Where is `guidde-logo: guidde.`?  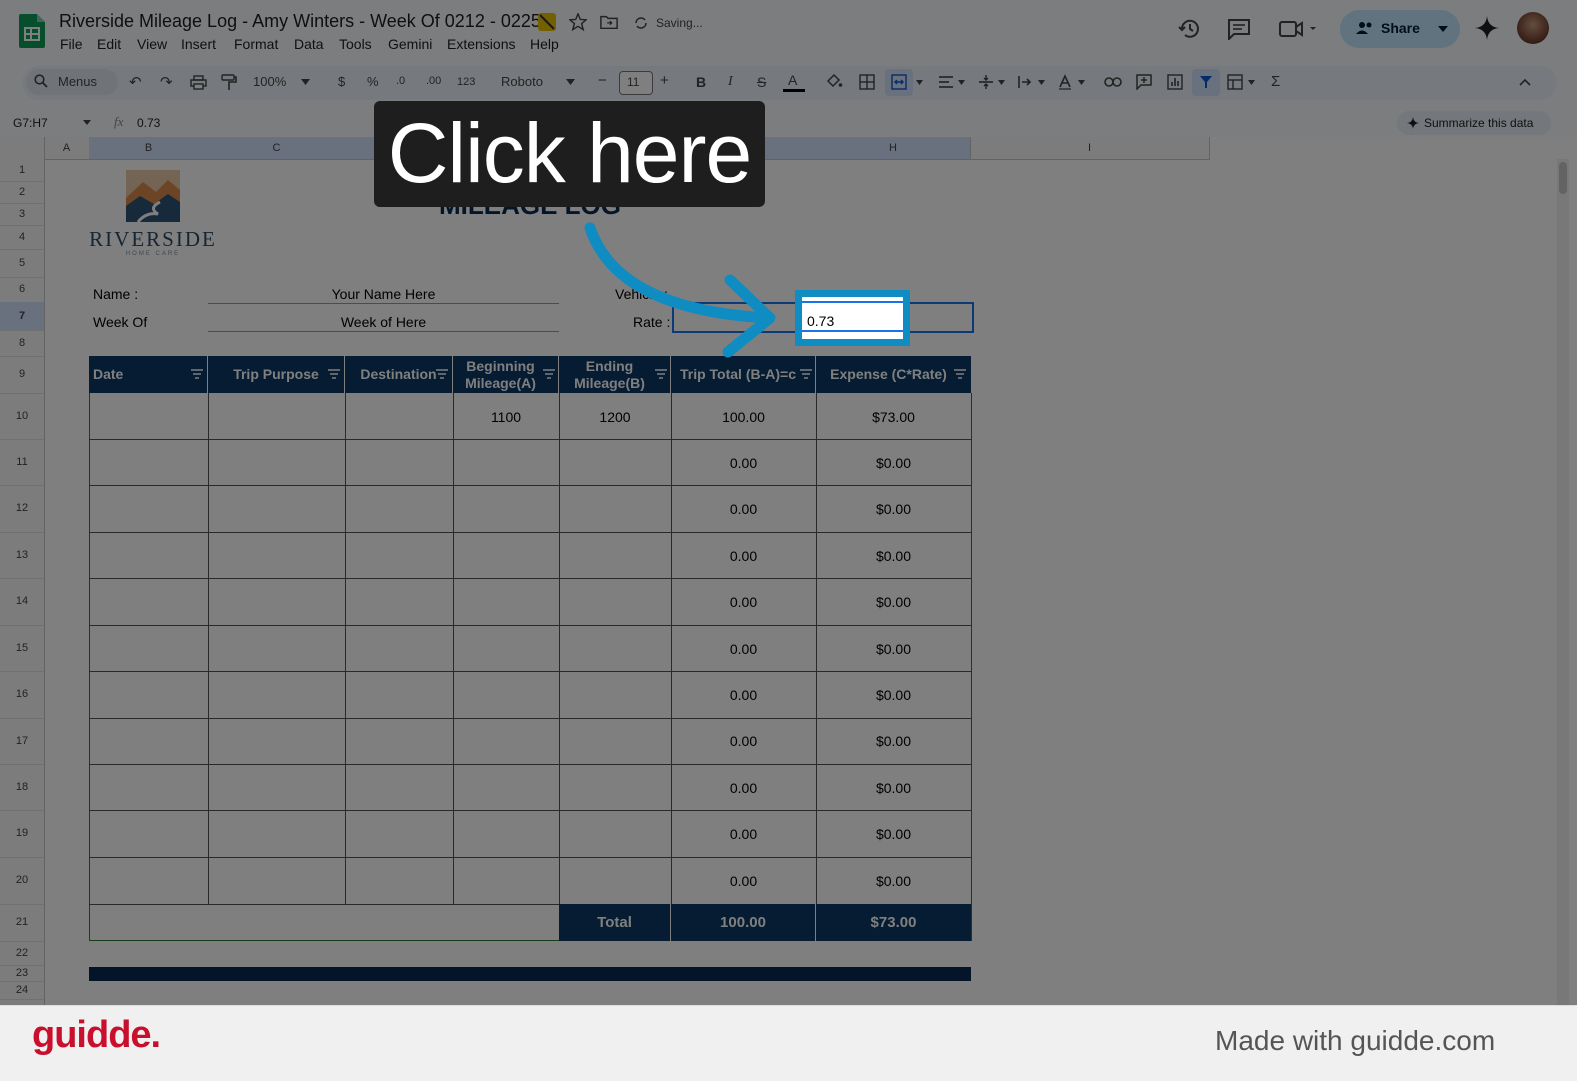 guidde-logo: guidde. is located at coordinates (96, 1035).